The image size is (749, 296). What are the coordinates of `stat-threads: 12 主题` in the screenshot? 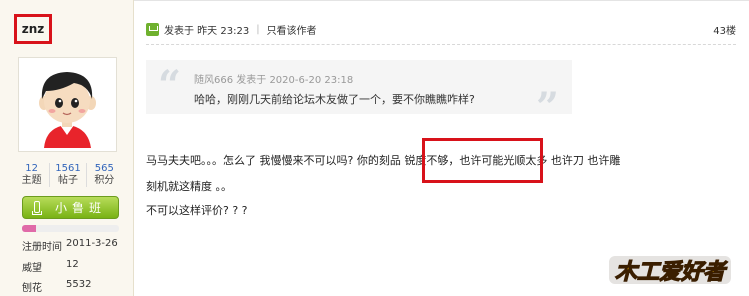 It's located at (32, 175).